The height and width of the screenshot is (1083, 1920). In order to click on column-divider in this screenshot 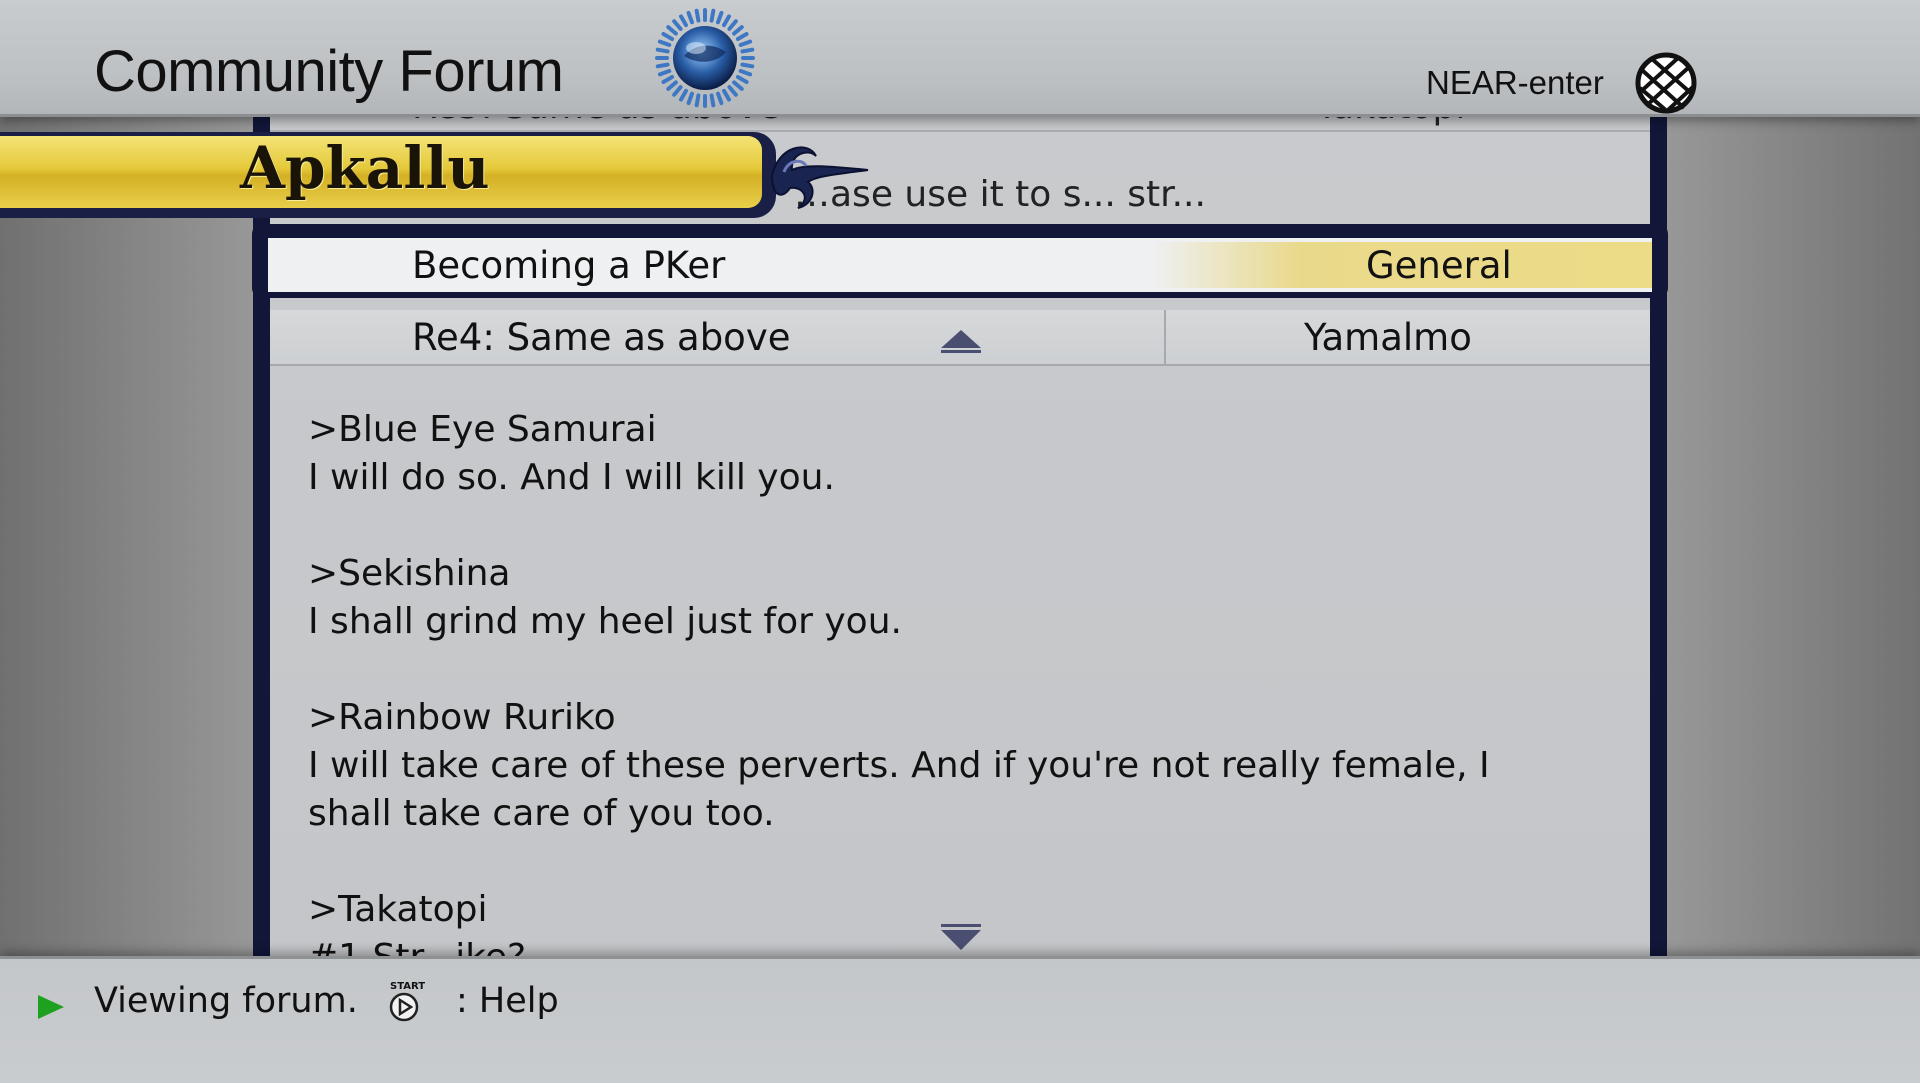, I will do `click(1165, 337)`.